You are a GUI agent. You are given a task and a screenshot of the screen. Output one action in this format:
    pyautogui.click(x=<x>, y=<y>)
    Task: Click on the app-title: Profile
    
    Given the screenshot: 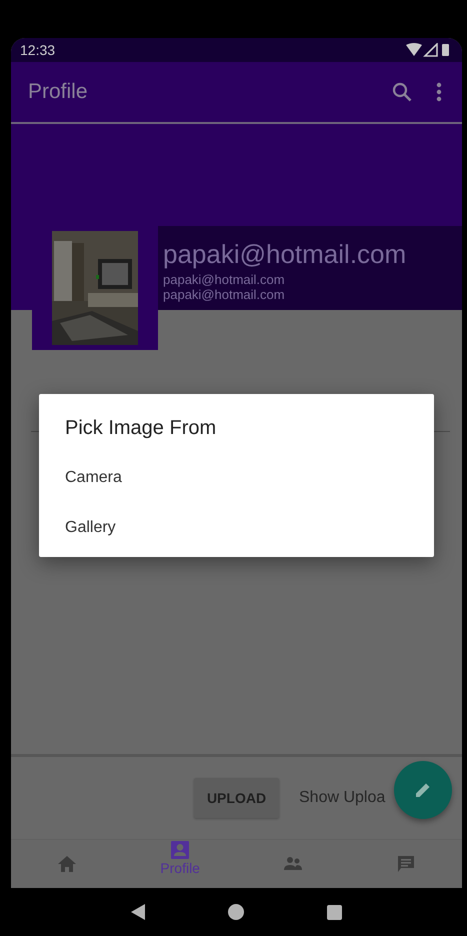 What is the action you would take?
    pyautogui.click(x=58, y=92)
    